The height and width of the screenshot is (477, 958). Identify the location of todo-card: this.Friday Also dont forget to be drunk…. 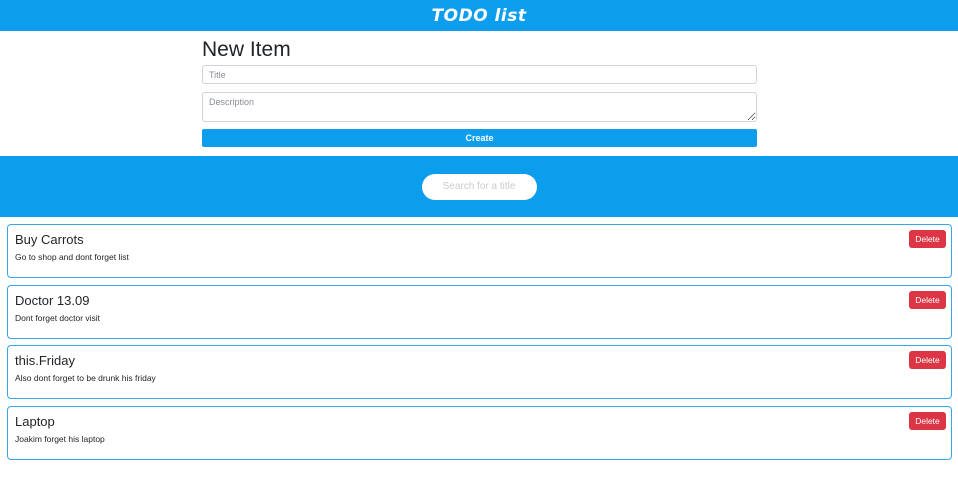
(479, 372).